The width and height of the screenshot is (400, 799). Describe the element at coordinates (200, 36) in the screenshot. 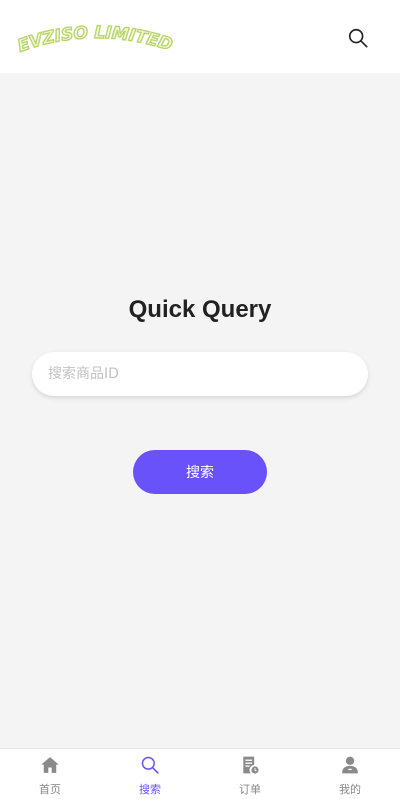

I see `header: EVZISO LIMITED` at that location.